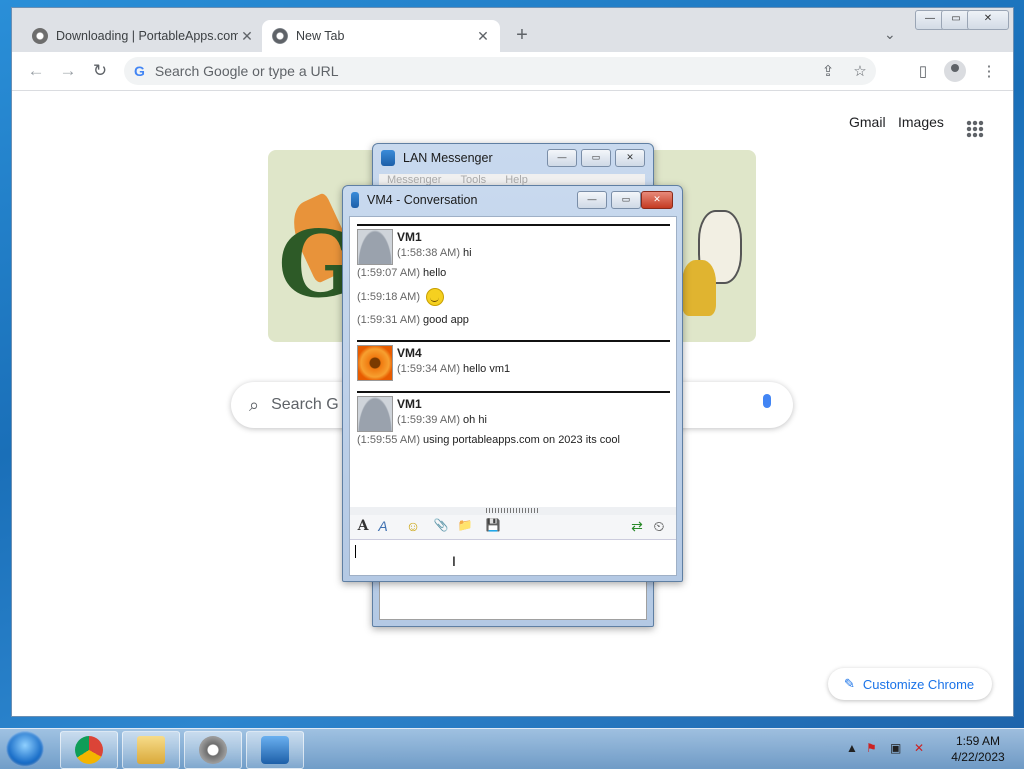  I want to click on message-text: good app, so click(446, 320).